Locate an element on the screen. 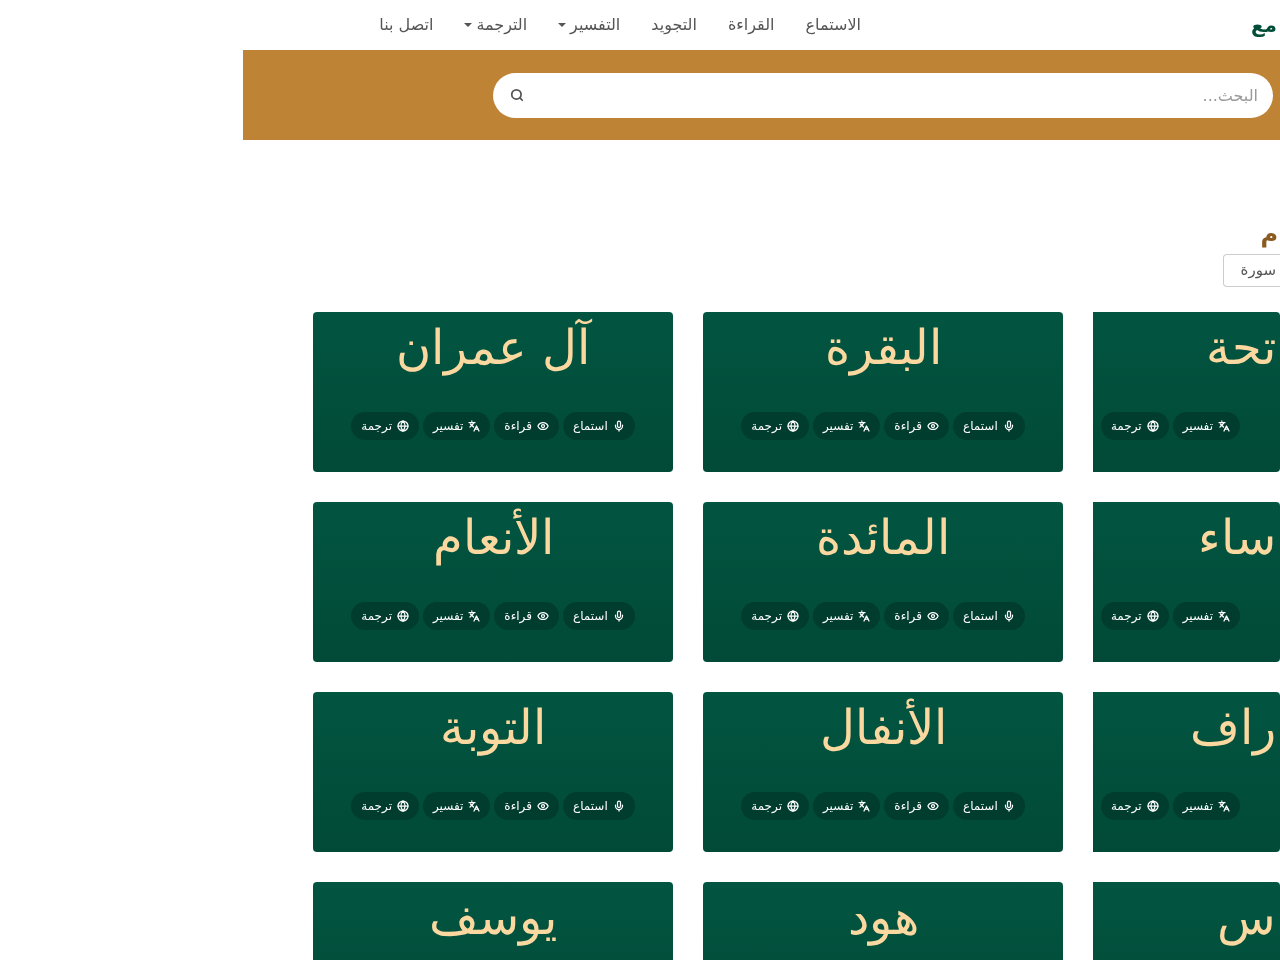  surah-card: آل عمران استماع قراءة تفسير ترجمة is located at coordinates (493, 392).